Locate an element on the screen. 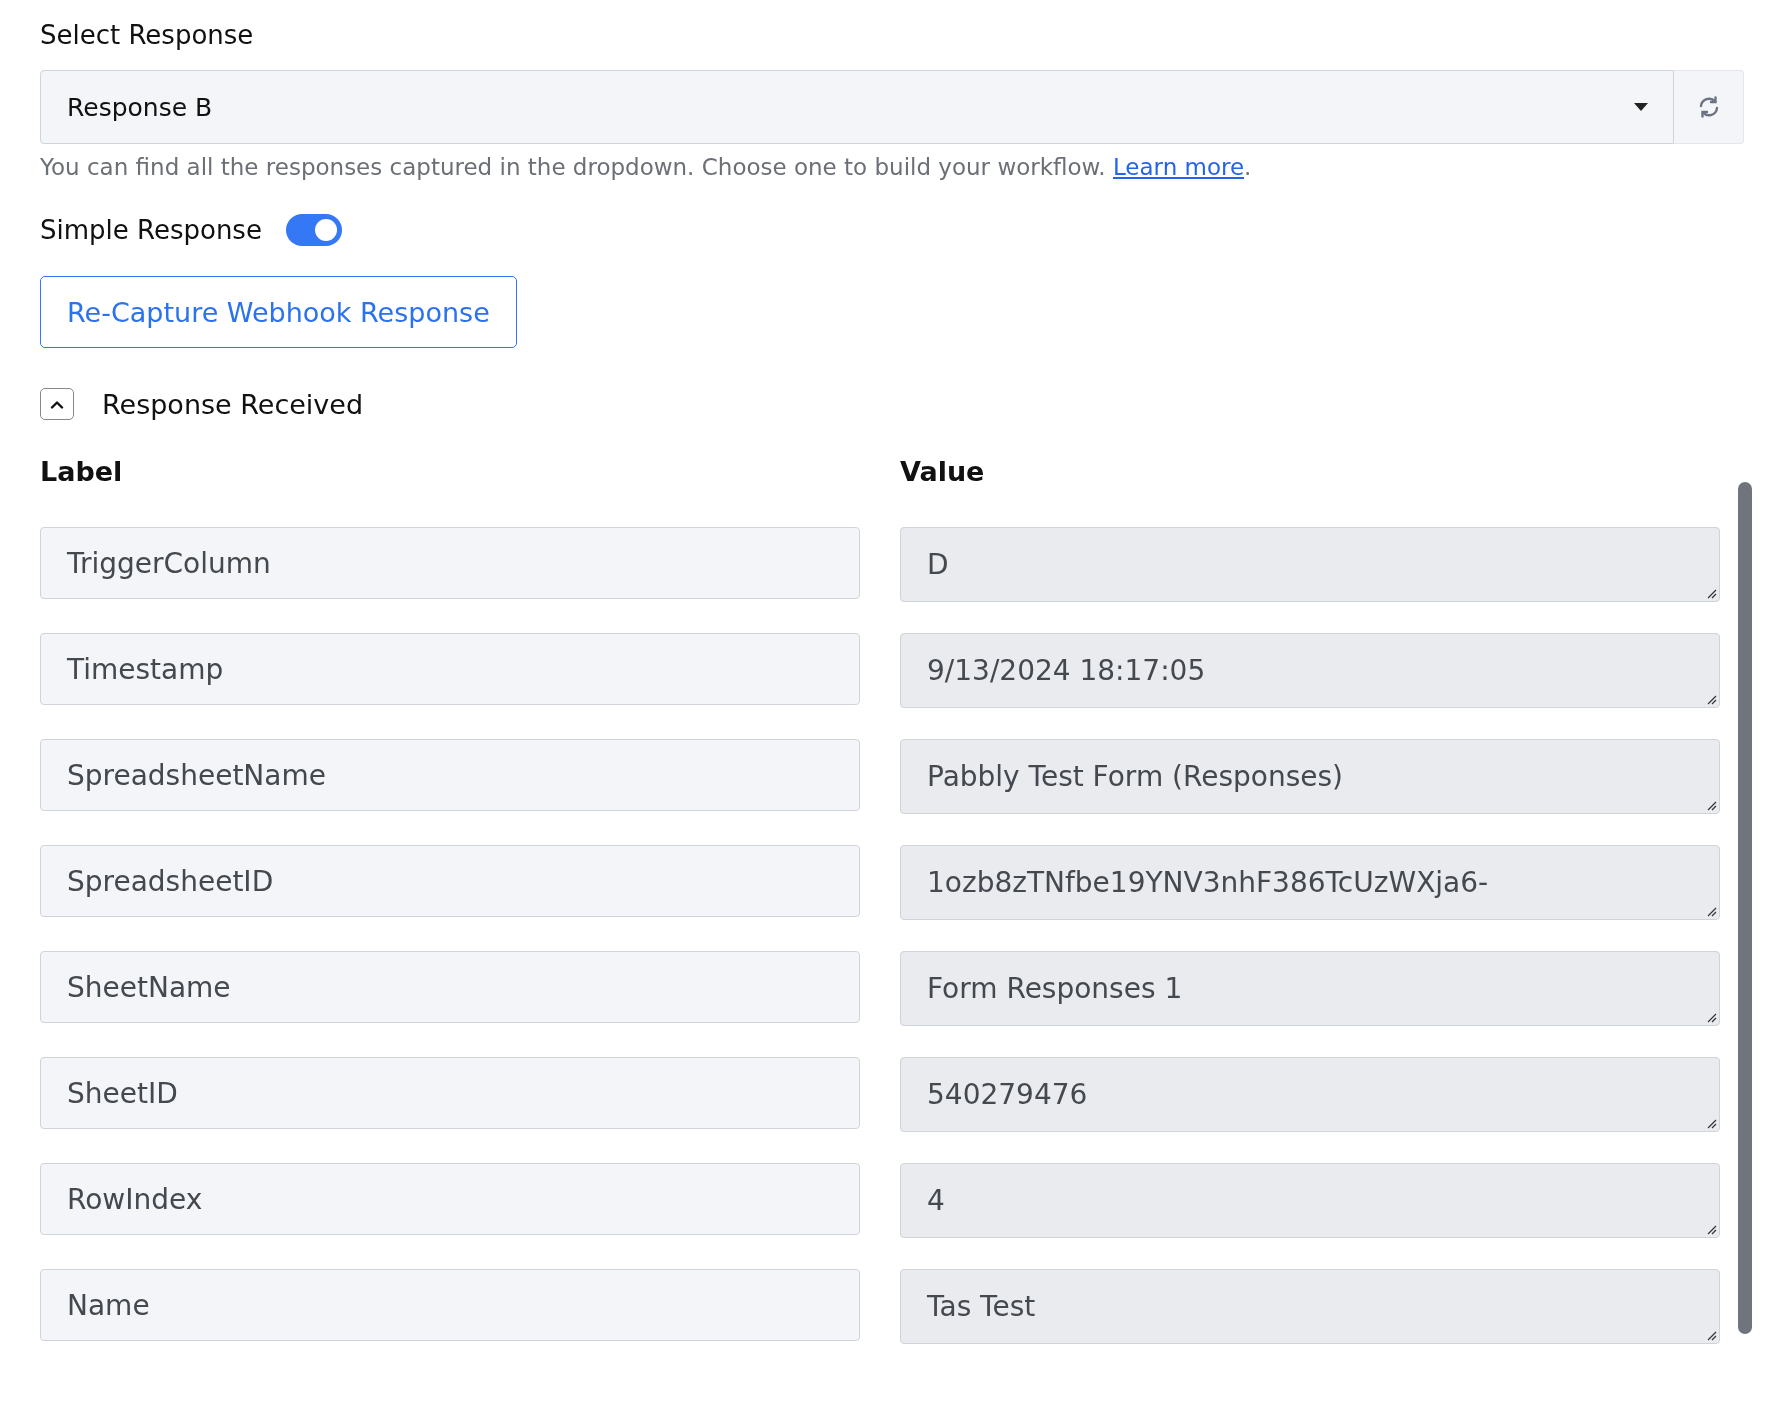  column-header: Value is located at coordinates (943, 471).